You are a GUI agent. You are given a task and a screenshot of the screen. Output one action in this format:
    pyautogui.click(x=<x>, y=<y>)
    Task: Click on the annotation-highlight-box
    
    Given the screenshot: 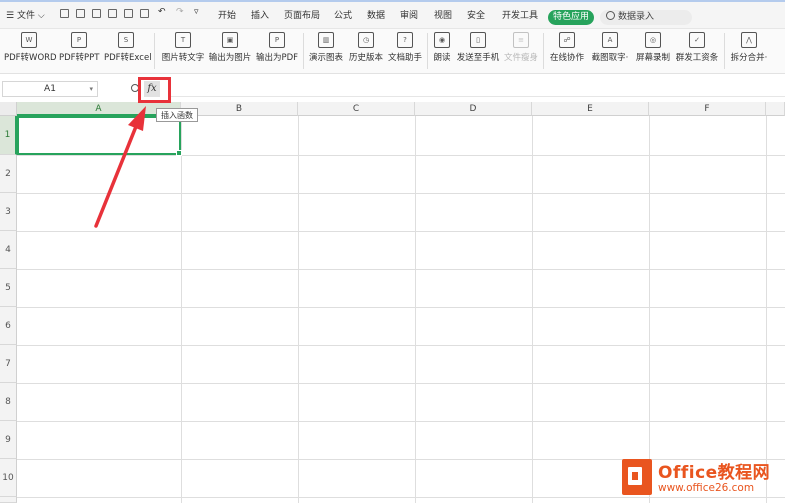 What is the action you would take?
    pyautogui.click(x=154, y=90)
    